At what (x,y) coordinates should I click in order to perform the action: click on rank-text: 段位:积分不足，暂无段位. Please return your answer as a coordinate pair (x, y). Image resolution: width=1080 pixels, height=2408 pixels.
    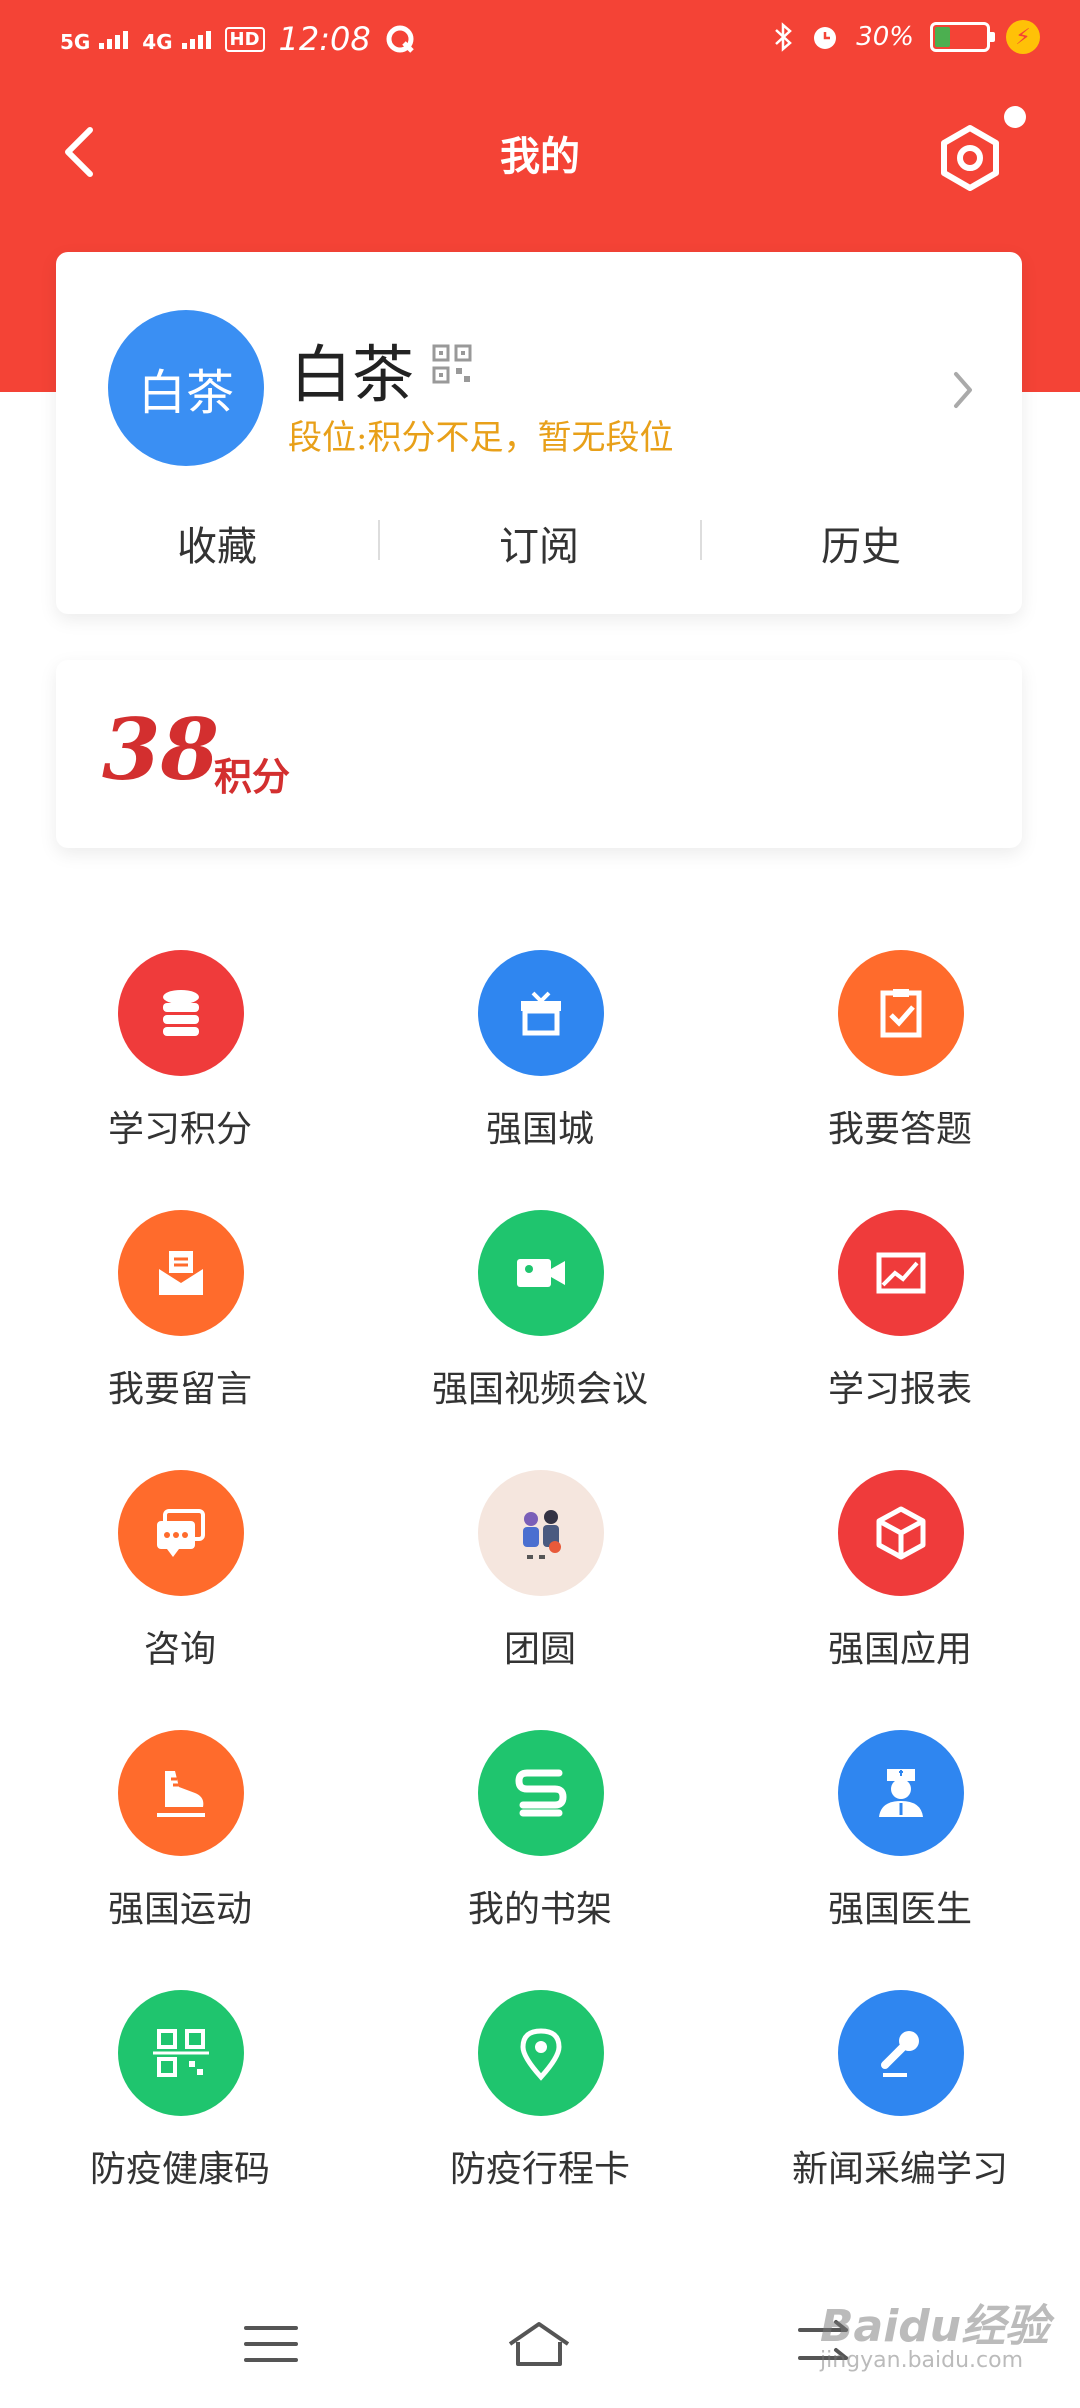
    Looking at the image, I should click on (481, 438).